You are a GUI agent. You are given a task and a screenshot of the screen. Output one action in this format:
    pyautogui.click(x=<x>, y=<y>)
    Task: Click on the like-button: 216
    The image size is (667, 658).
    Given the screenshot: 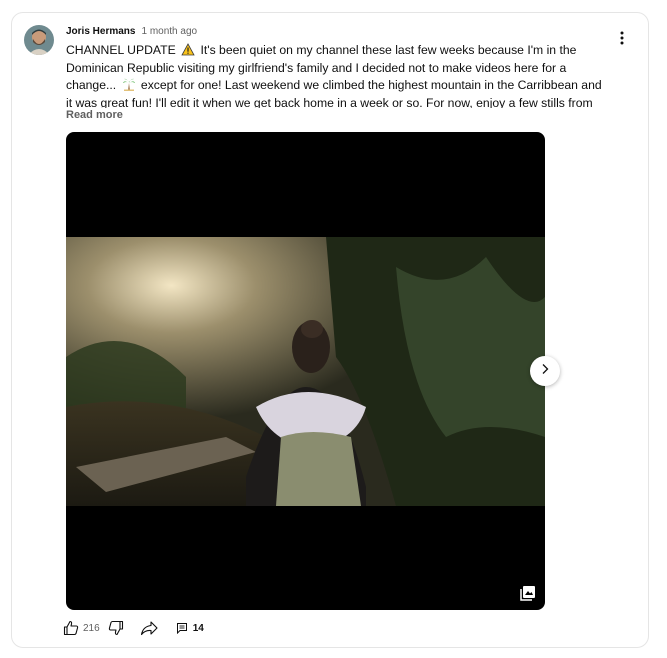 What is the action you would take?
    pyautogui.click(x=85, y=628)
    